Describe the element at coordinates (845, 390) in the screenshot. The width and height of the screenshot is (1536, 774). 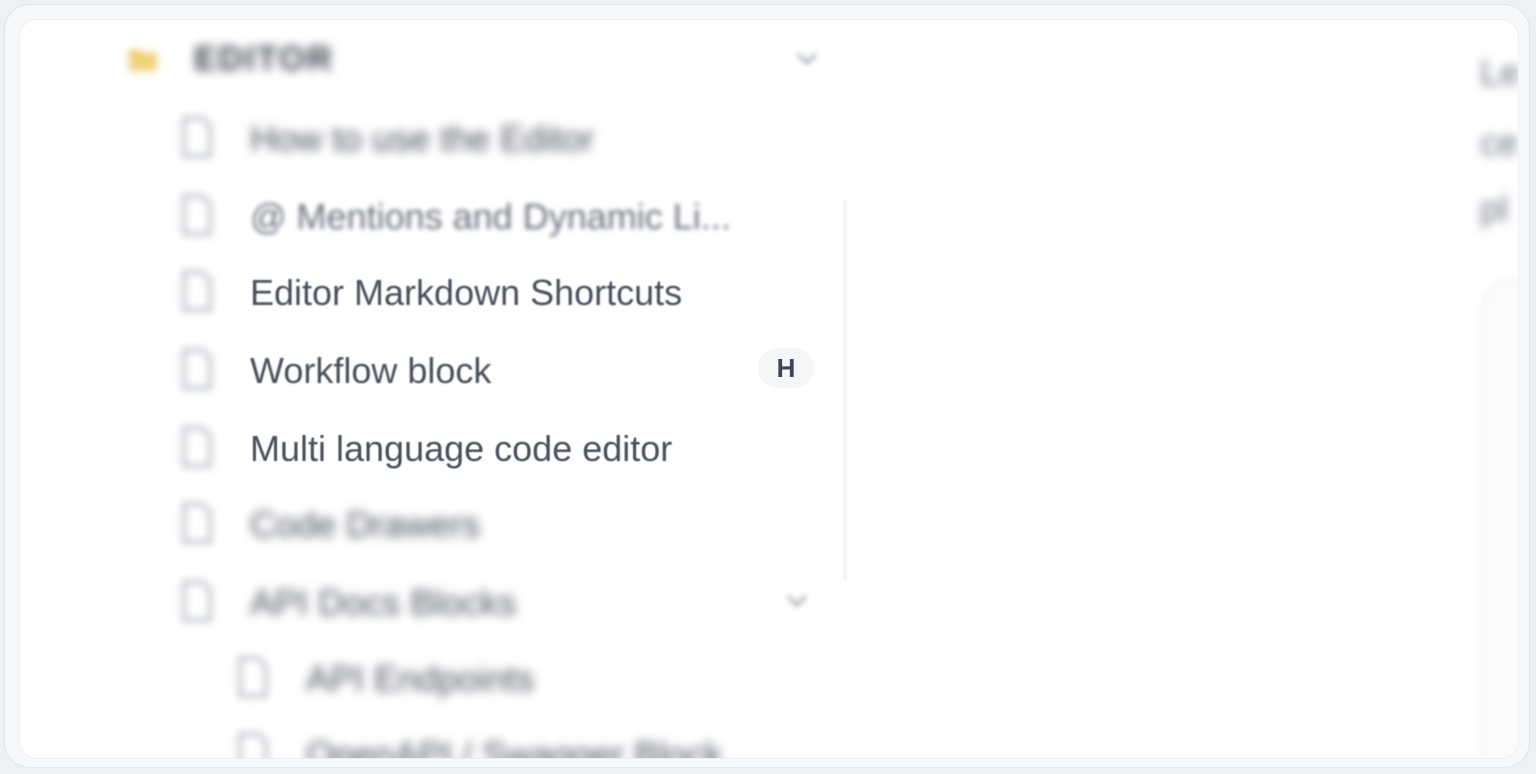
I see `sidebar-divider` at that location.